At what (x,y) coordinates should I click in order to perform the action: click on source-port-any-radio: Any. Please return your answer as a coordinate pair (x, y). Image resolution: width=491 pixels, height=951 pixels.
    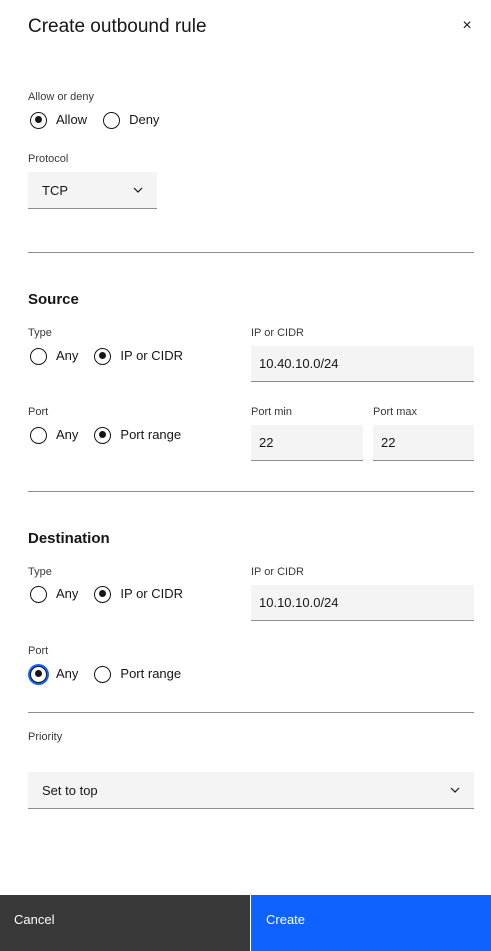
    Looking at the image, I should click on (54, 435).